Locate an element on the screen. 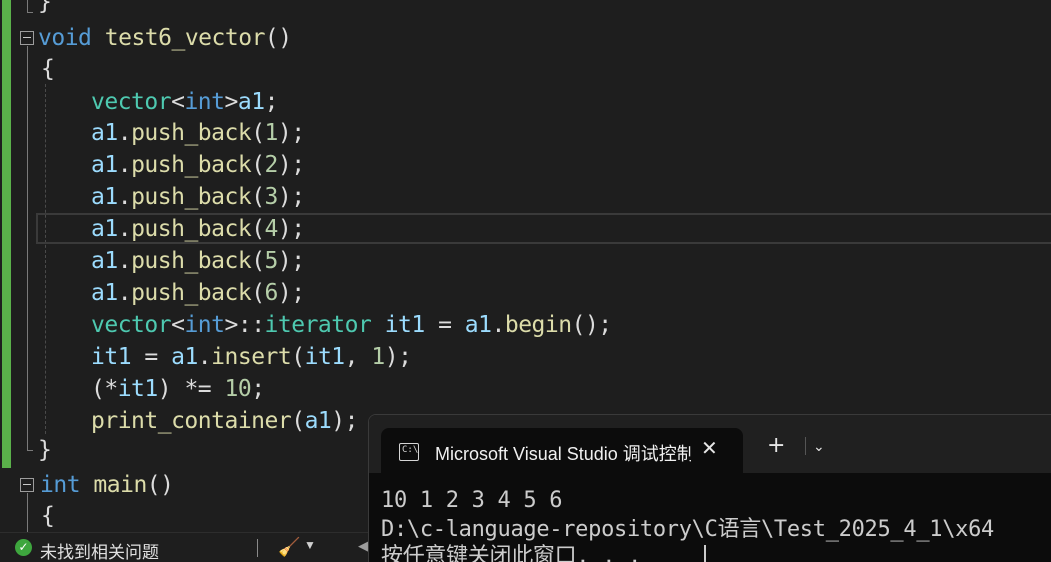 This screenshot has height=562, width=1051. scroll-left-icon: ◀ is located at coordinates (363, 546).